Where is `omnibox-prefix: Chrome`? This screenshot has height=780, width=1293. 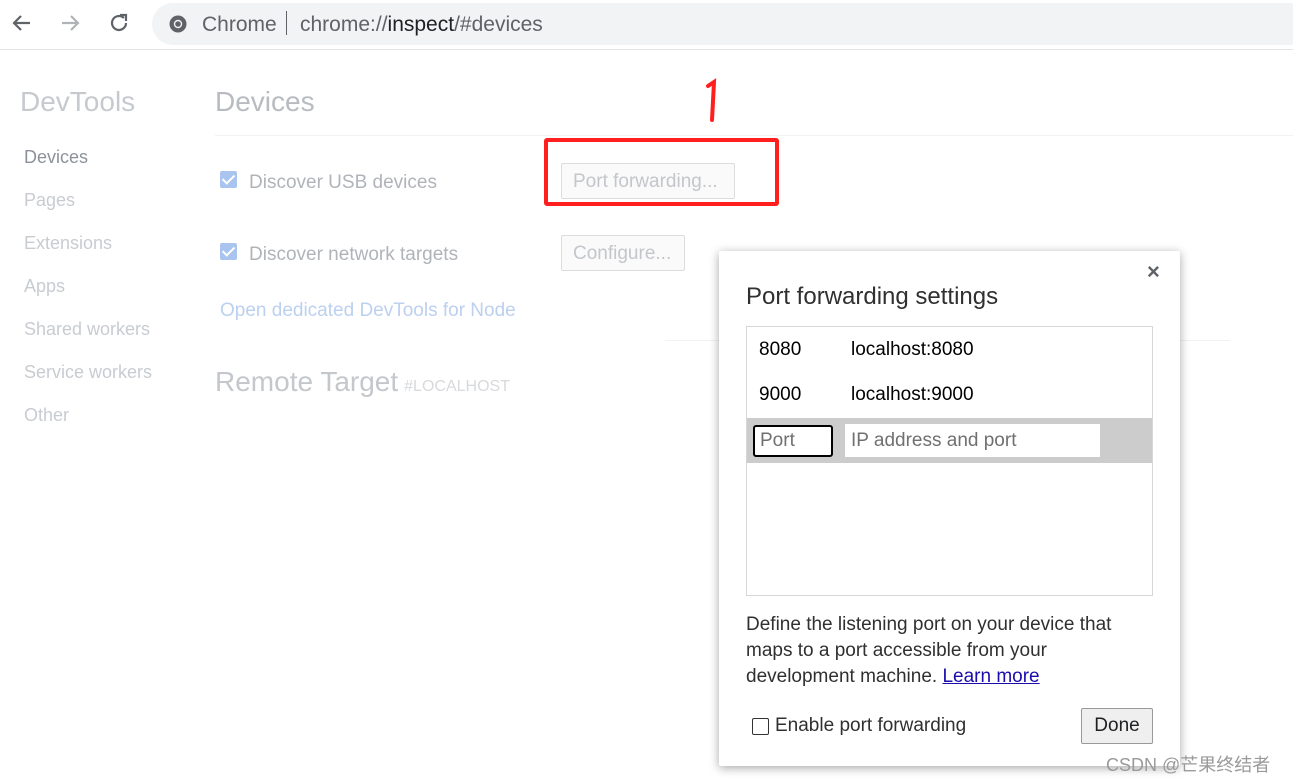
omnibox-prefix: Chrome is located at coordinates (239, 24).